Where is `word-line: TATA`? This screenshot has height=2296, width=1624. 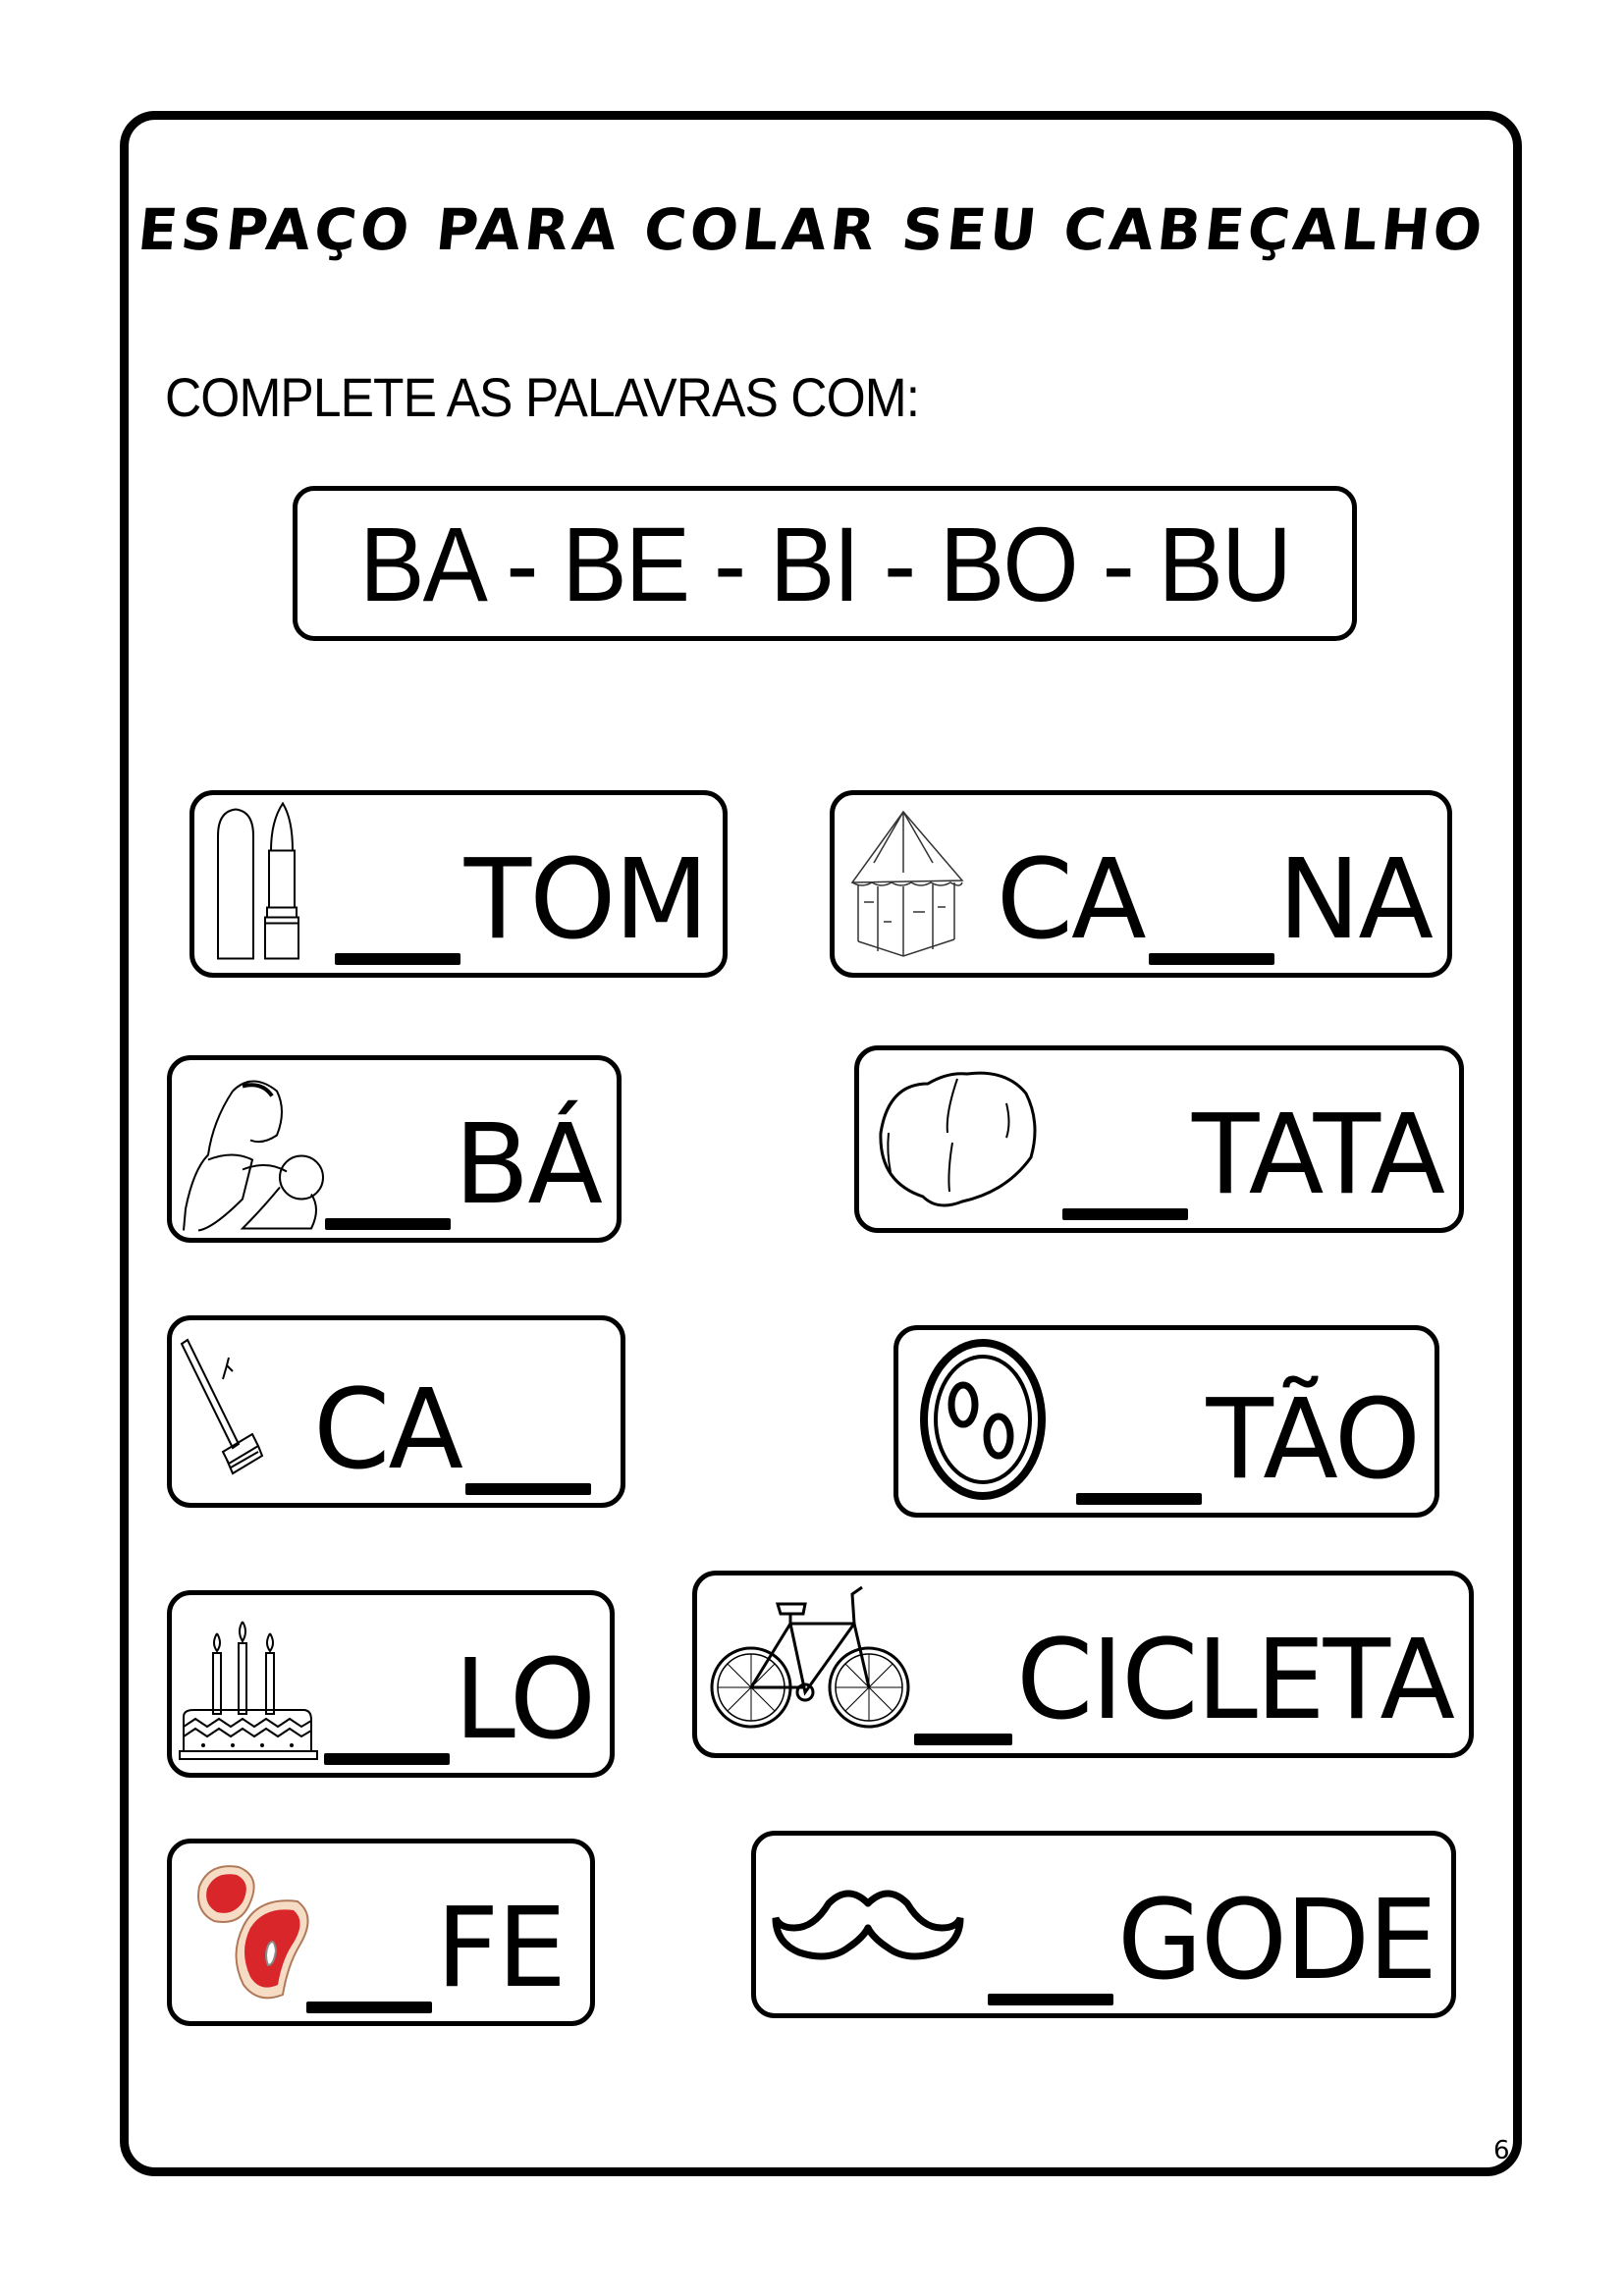
word-line: TATA is located at coordinates (1251, 1156).